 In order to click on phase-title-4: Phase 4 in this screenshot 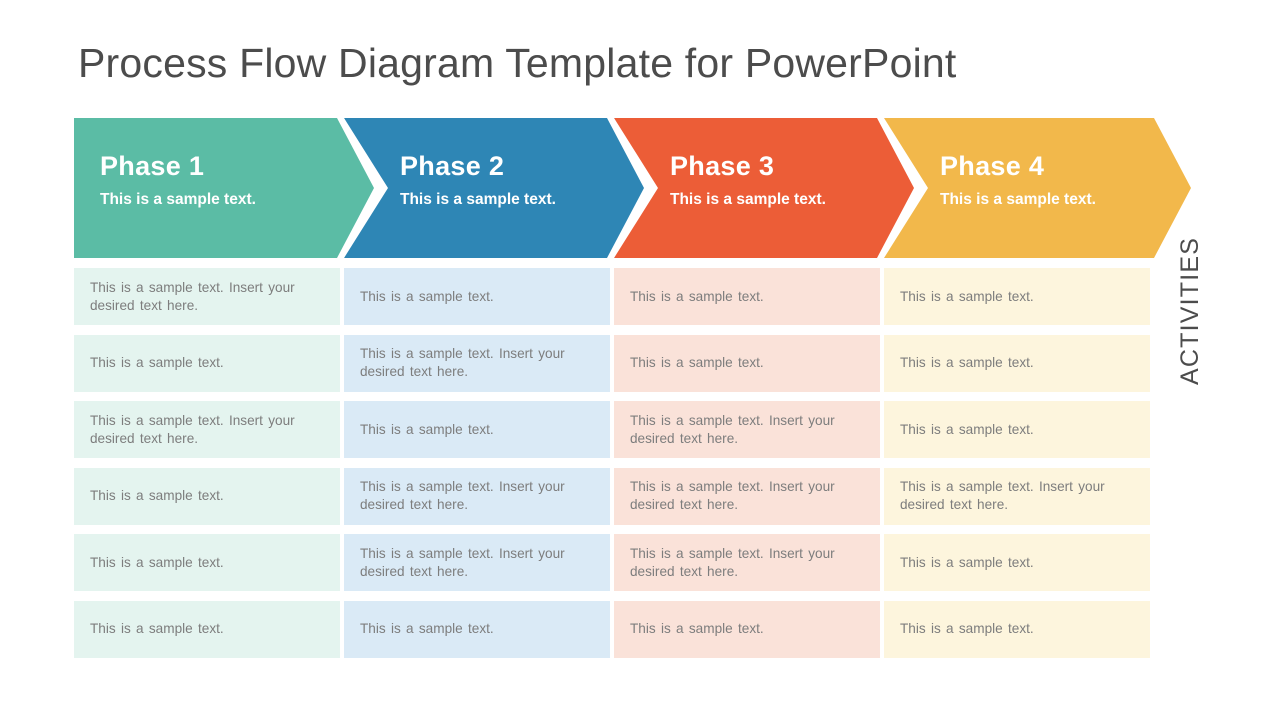, I will do `click(992, 166)`.